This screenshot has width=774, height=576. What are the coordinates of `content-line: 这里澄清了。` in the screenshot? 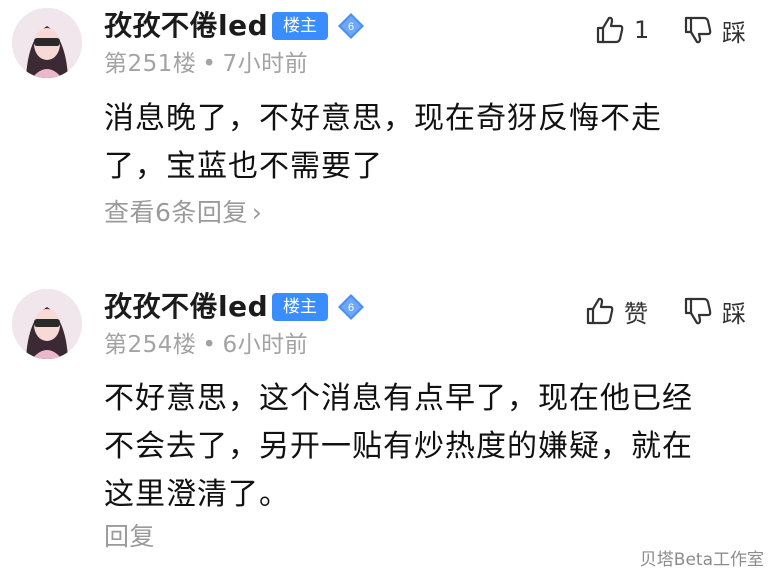 It's located at (197, 494).